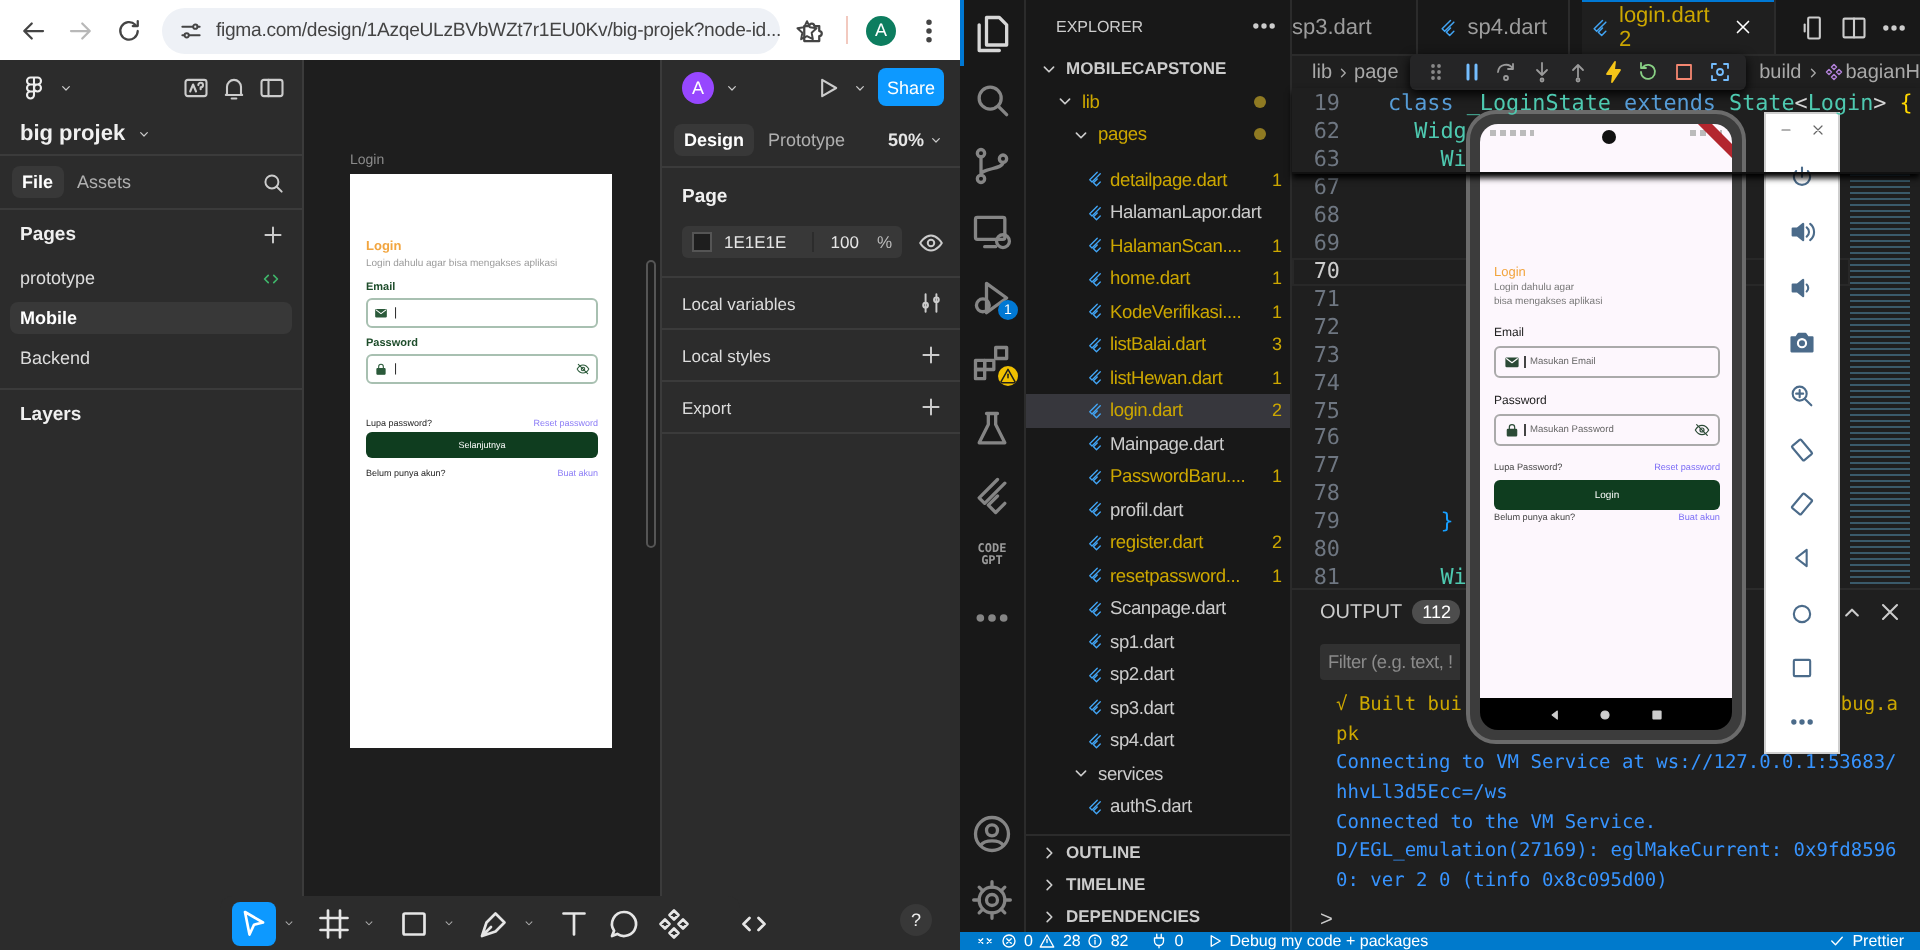 The width and height of the screenshot is (1920, 950). I want to click on file-item: register.dart 2, so click(1158, 542).